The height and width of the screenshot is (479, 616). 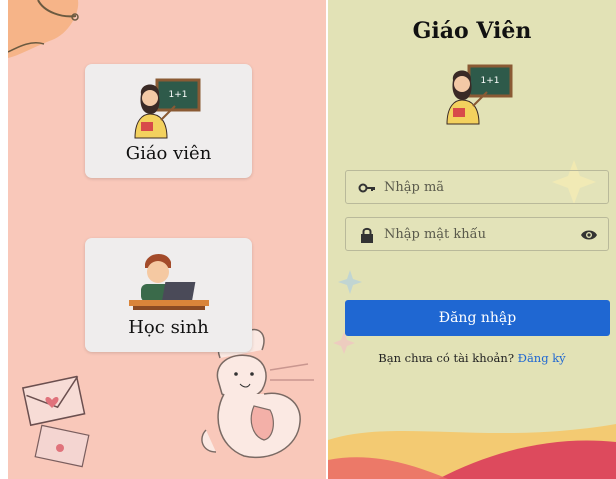 What do you see at coordinates (542, 358) in the screenshot?
I see `register-link: Đăng ký` at bounding box center [542, 358].